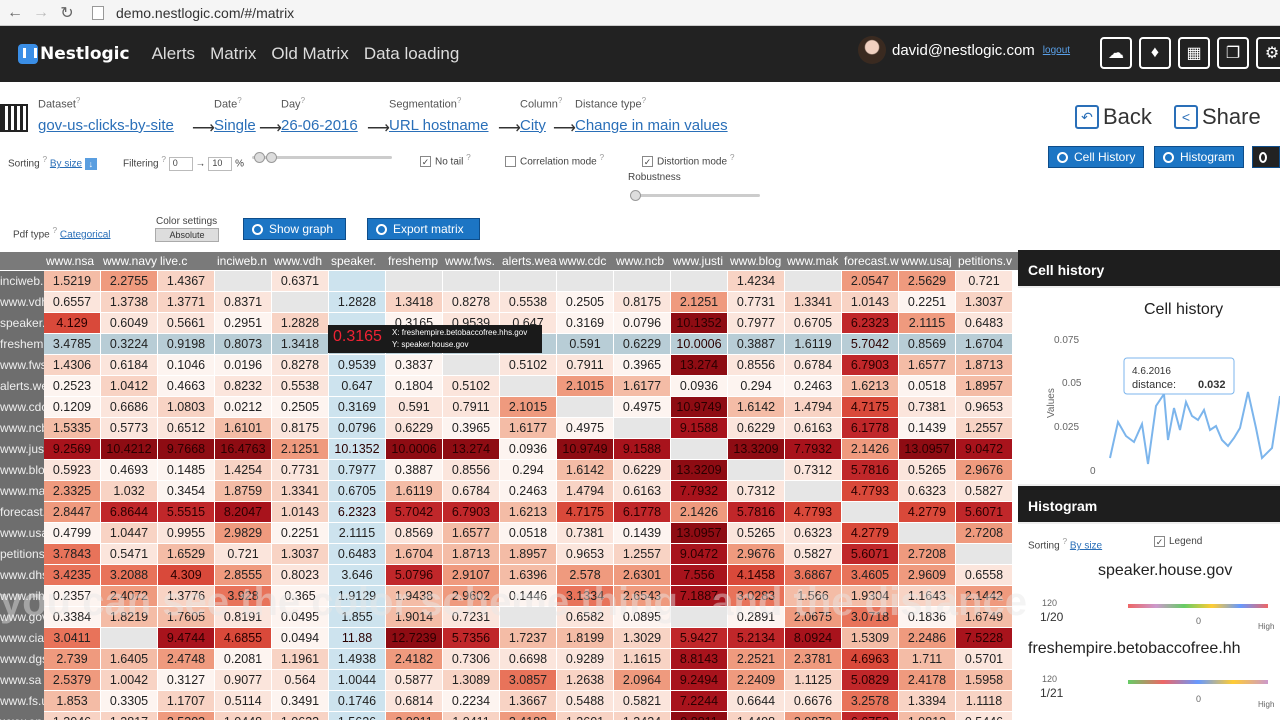 The height and width of the screenshot is (720, 1280). I want to click on matrix-cell: 2.2755, so click(129, 281).